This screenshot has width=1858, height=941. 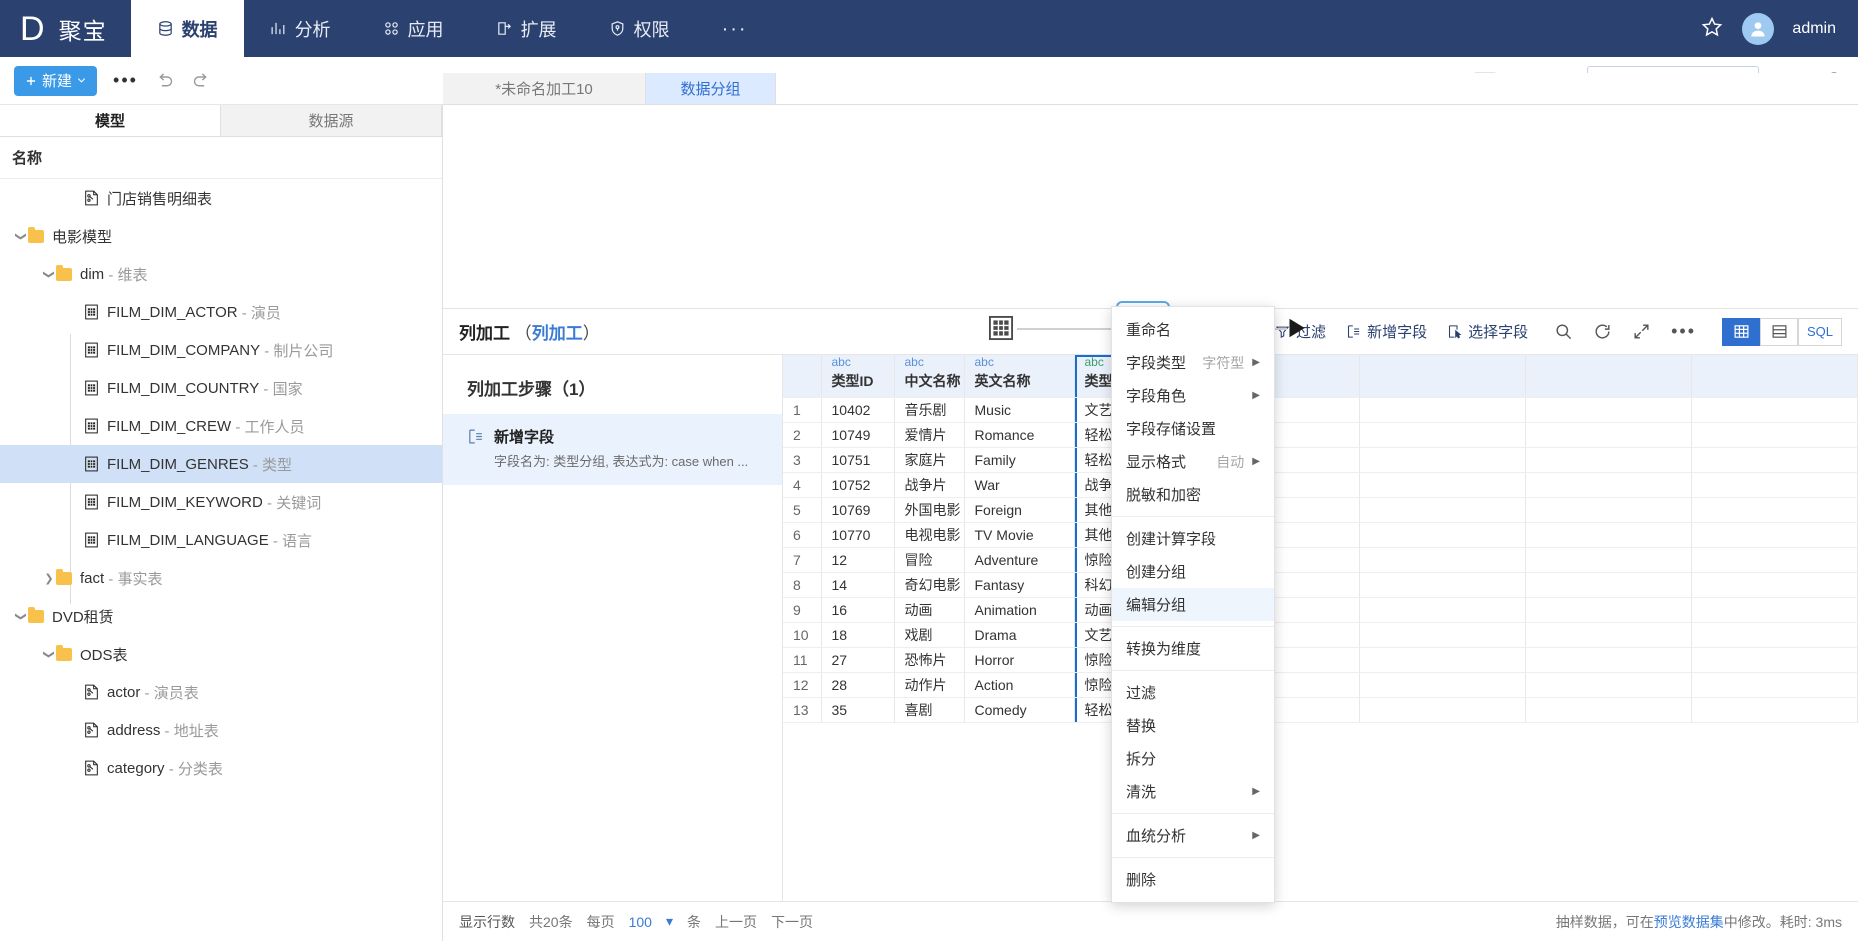 I want to click on menu-item: 创建计算字段, so click(x=1193, y=538).